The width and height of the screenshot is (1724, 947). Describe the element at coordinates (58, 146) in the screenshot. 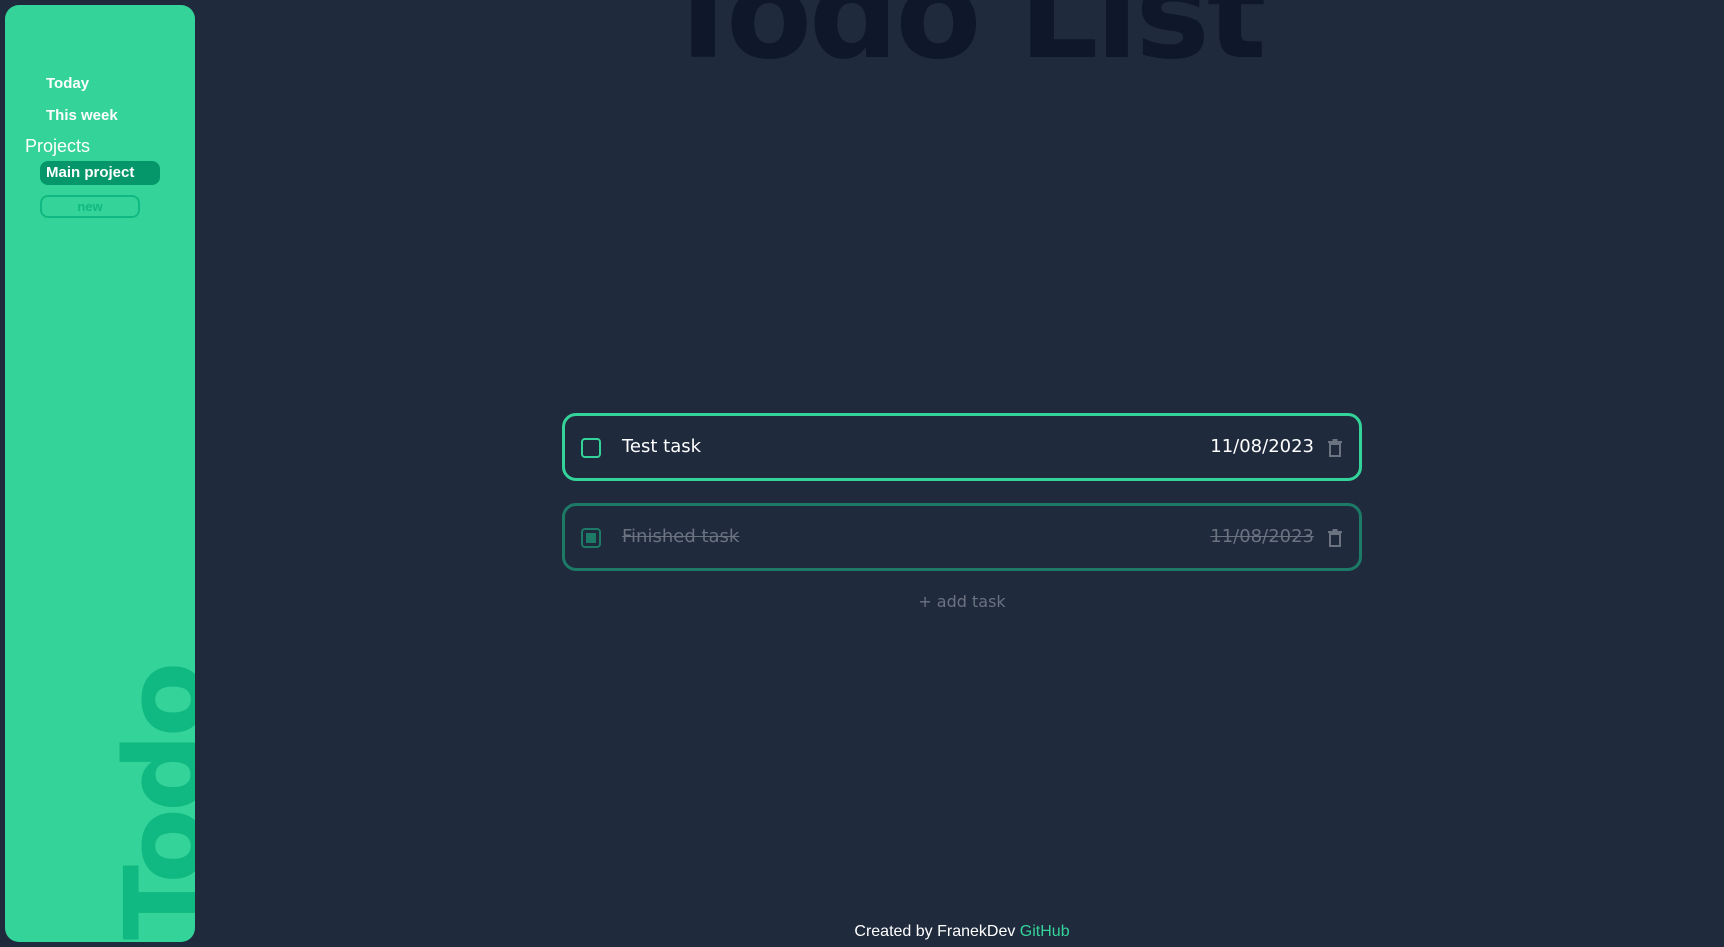

I see `projects-heading: Projects` at that location.